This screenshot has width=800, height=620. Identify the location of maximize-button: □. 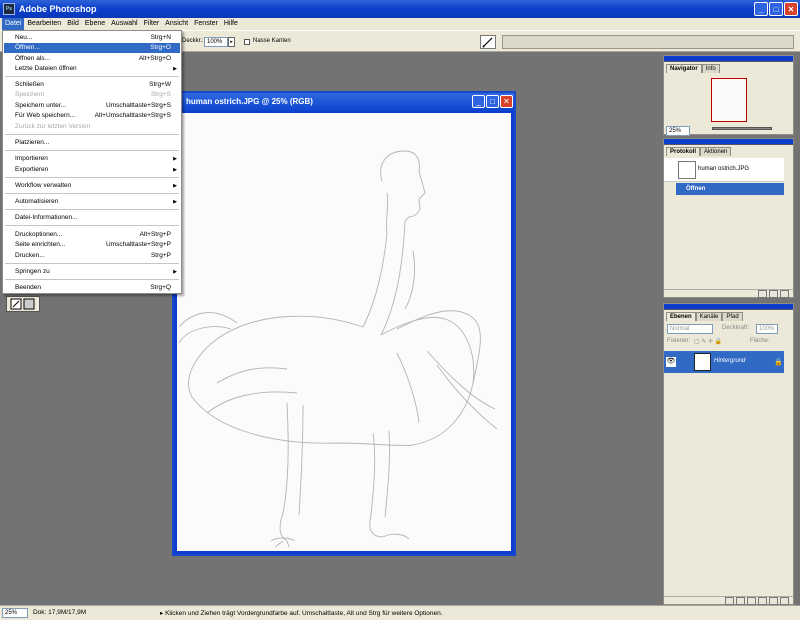
(776, 9).